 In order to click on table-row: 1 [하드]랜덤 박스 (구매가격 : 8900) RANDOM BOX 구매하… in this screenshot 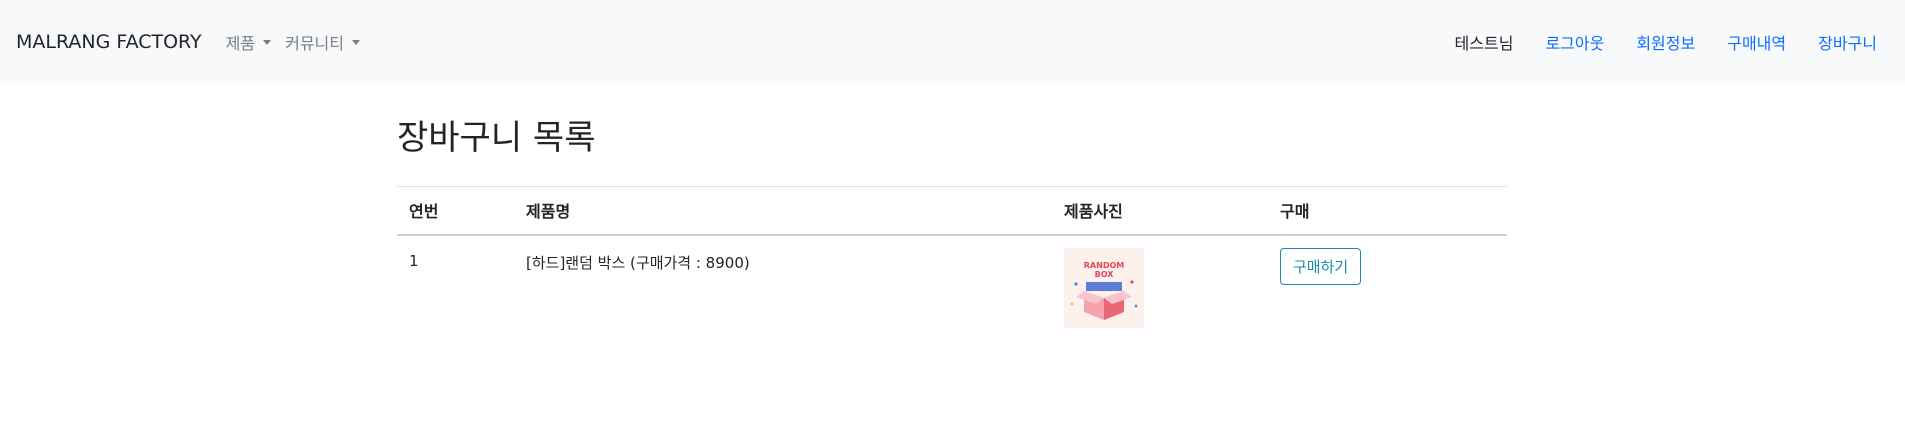, I will do `click(952, 289)`.